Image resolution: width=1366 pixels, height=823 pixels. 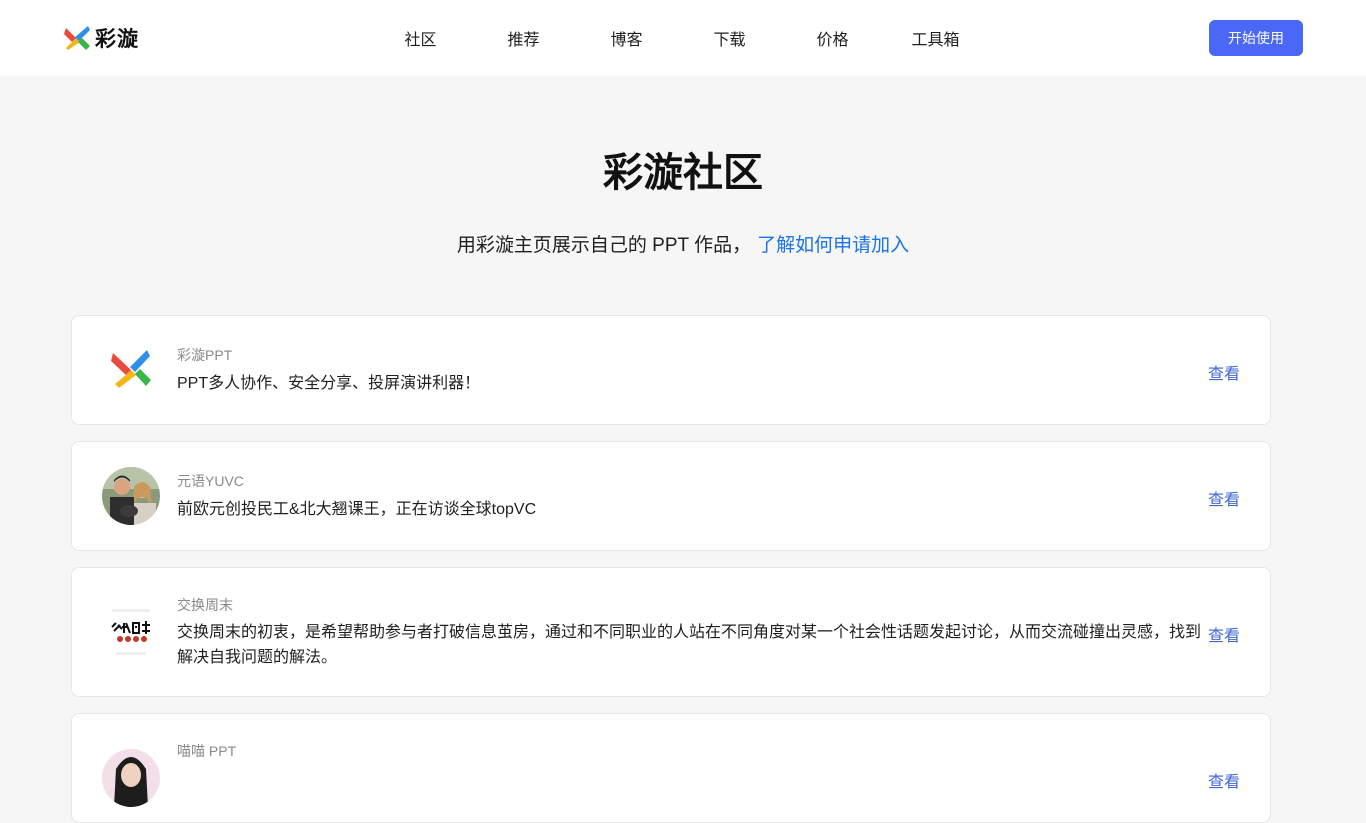 I want to click on card-description: PPT多人协作、安全分享、投屏演讲利器！, so click(x=329, y=383).